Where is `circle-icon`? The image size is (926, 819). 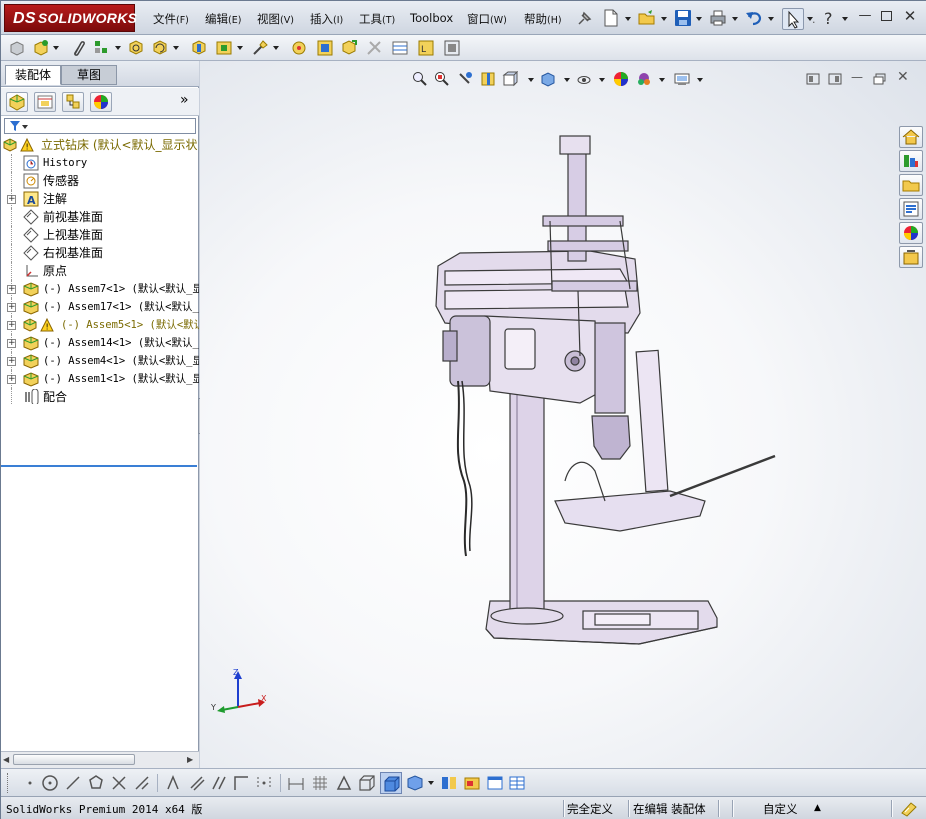
circle-icon is located at coordinates (50, 783).